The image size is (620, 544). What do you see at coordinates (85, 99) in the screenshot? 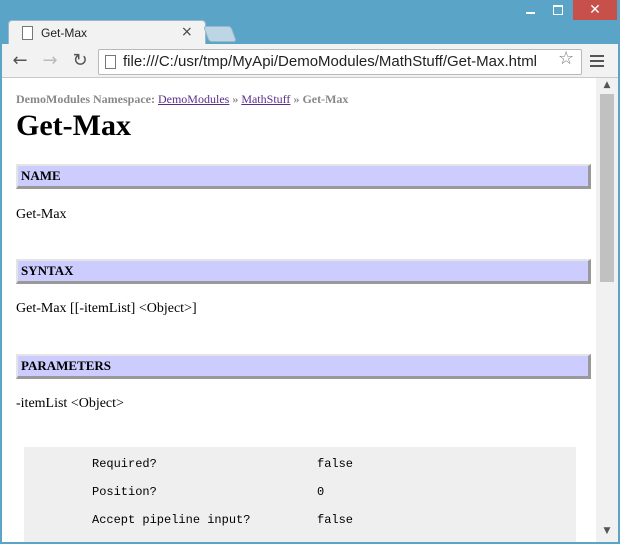
I see `breadcrumb-prefix: DemoModules Namespace:` at bounding box center [85, 99].